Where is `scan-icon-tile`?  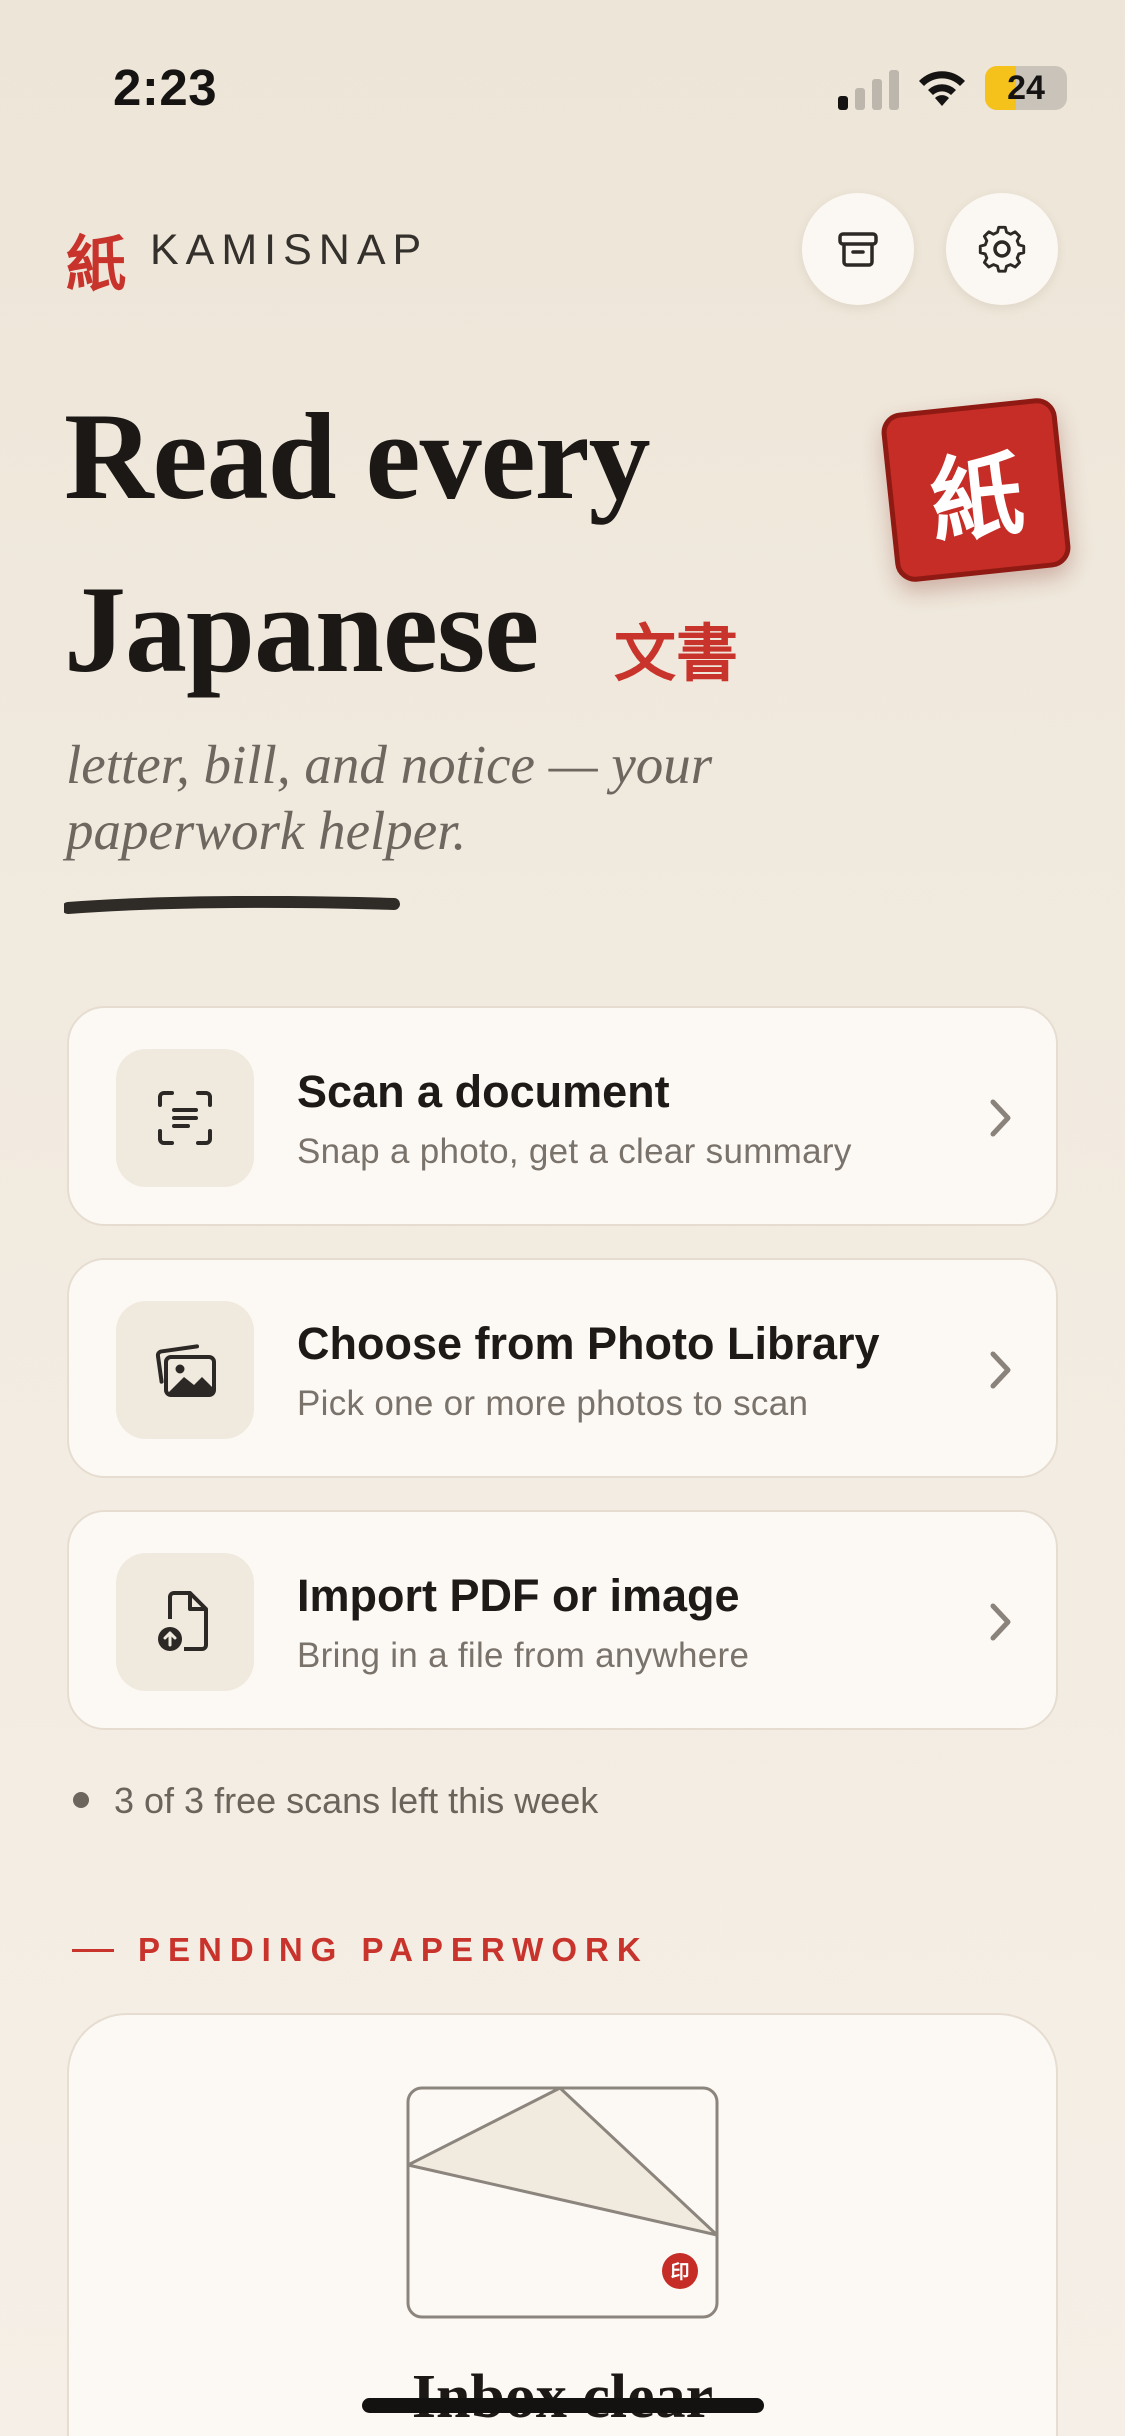 scan-icon-tile is located at coordinates (185, 1118).